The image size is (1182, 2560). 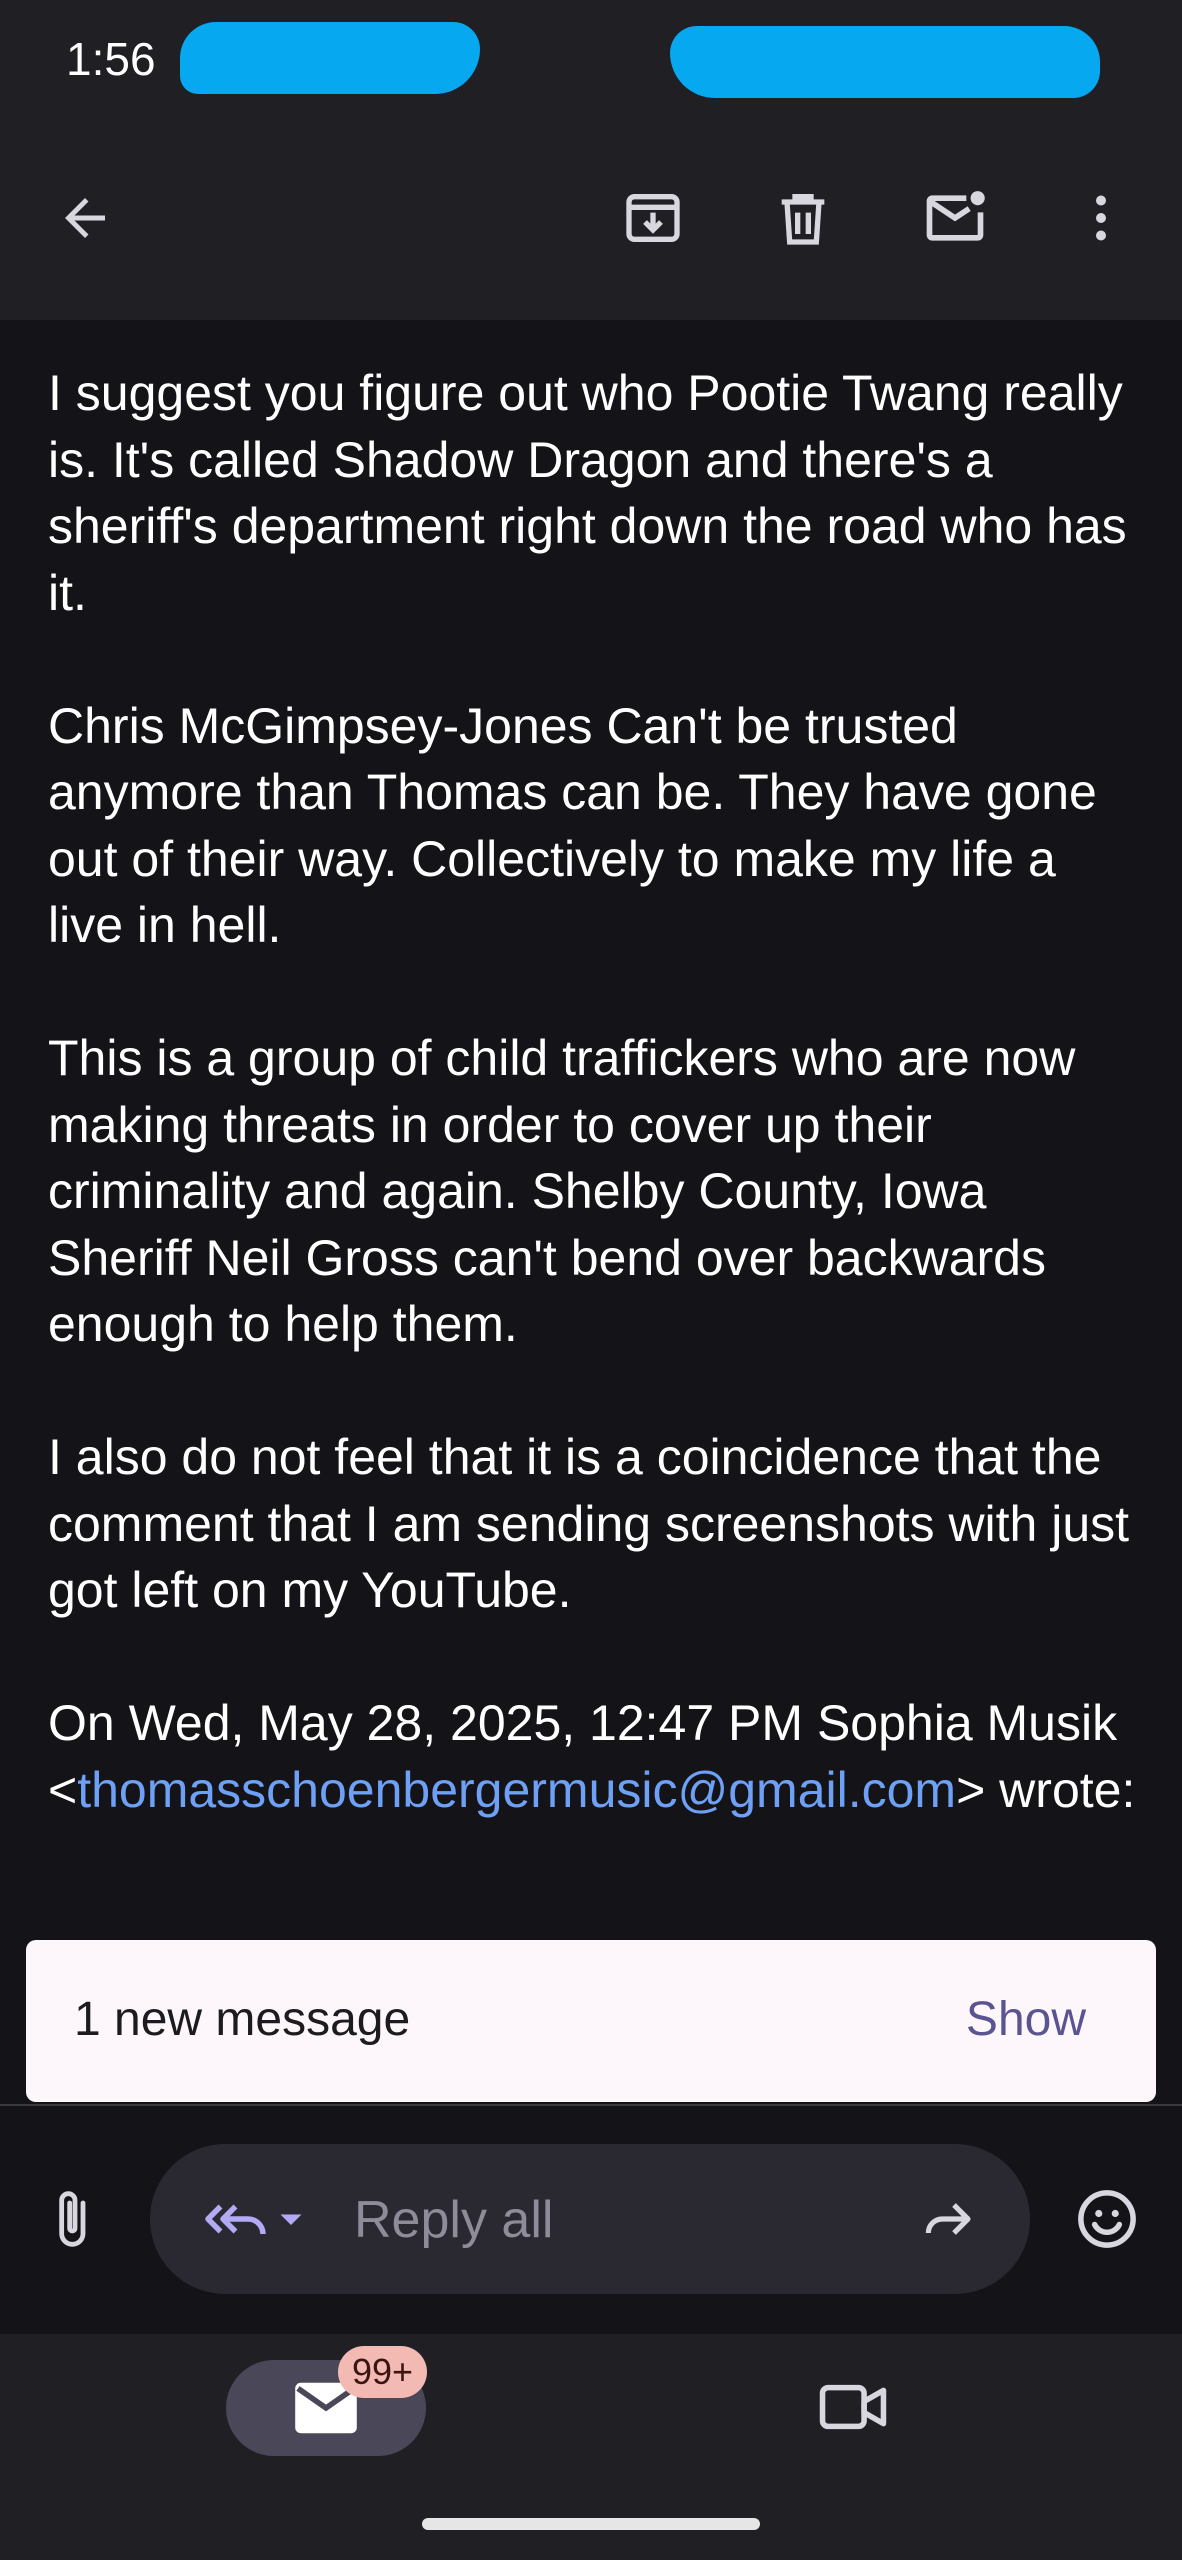 I want to click on back-button, so click(x=85, y=218).